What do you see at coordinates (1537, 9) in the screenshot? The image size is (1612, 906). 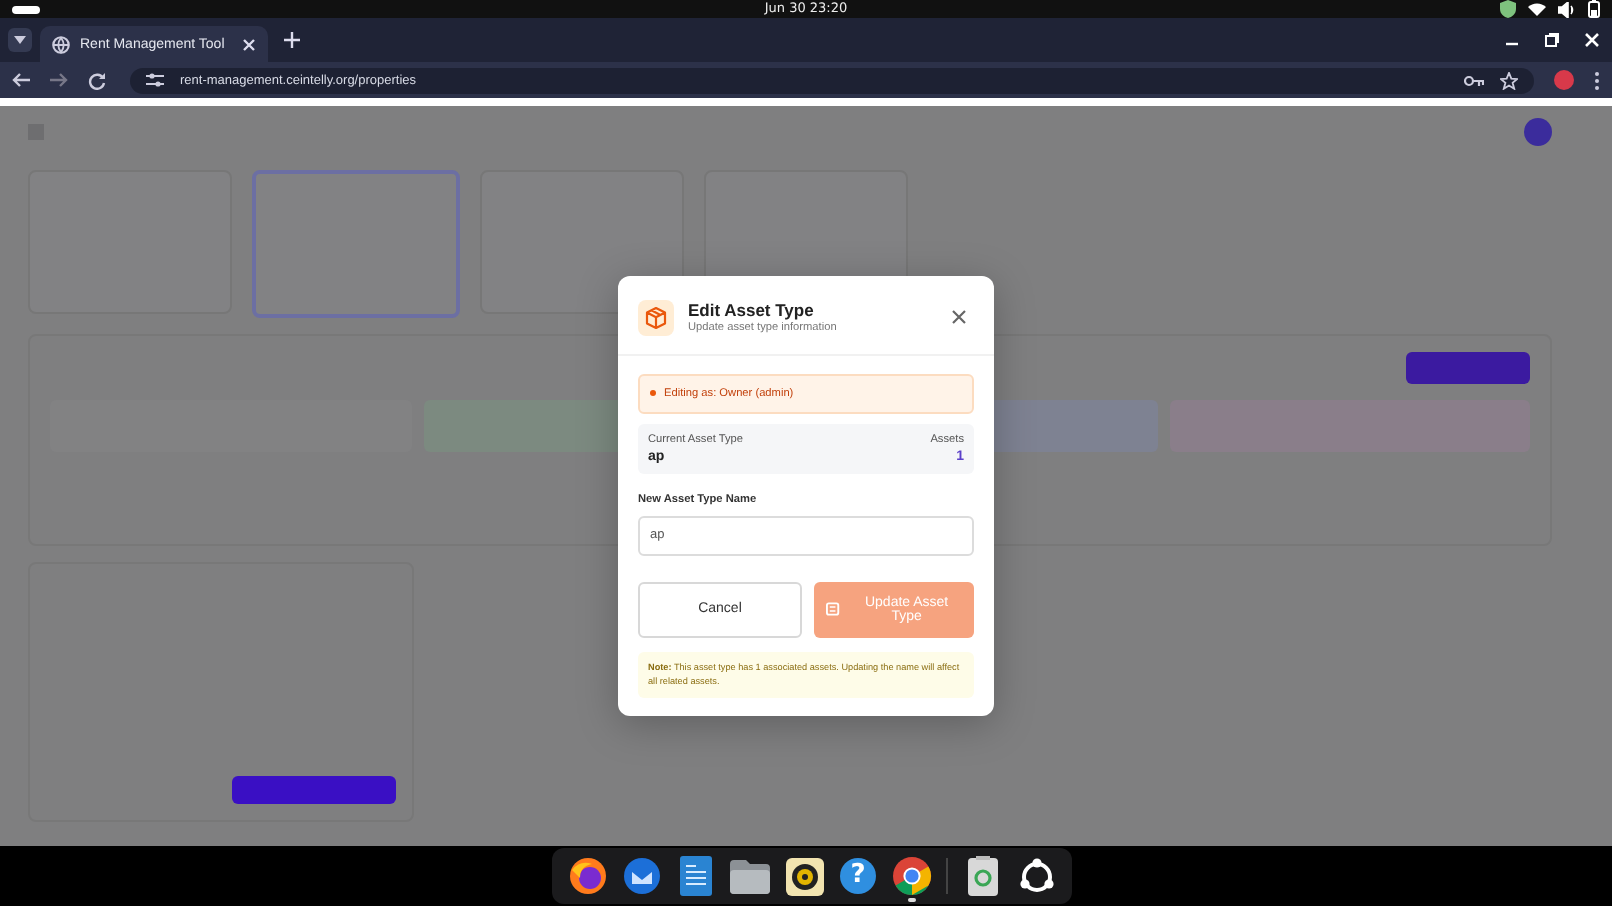 I see `wifi-icon` at bounding box center [1537, 9].